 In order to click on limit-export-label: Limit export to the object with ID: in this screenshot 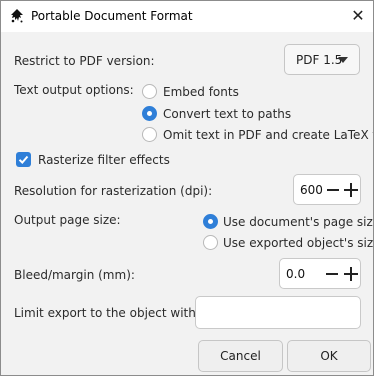, I will do `click(115, 313)`.